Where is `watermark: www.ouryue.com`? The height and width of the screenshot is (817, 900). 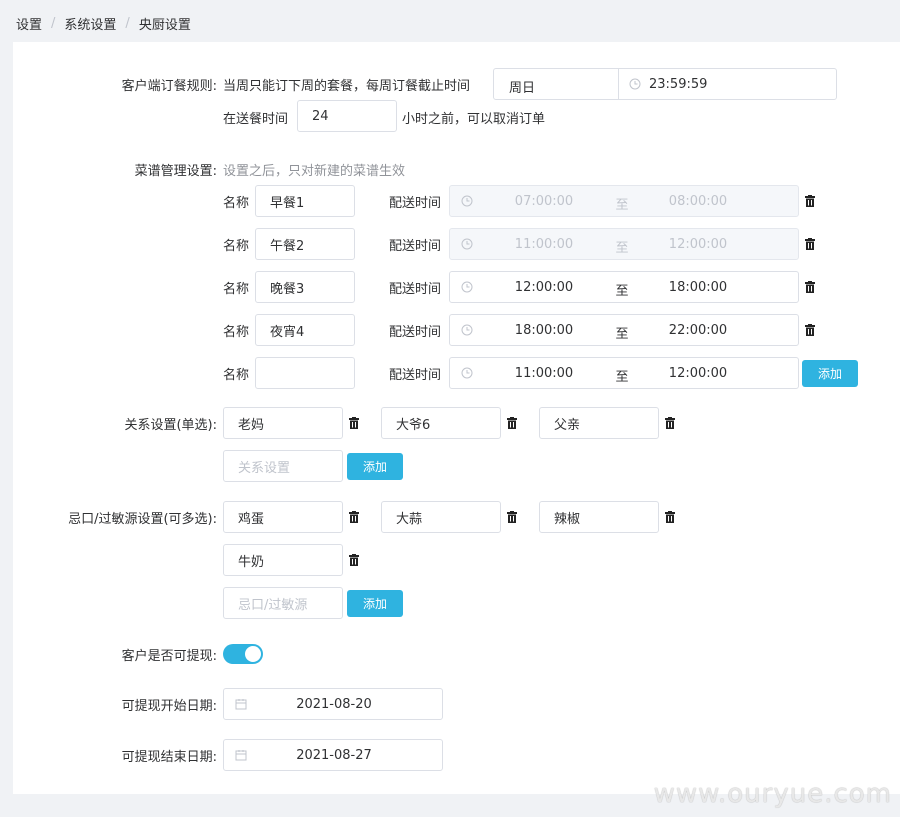
watermark: www.ouryue.com is located at coordinates (772, 794).